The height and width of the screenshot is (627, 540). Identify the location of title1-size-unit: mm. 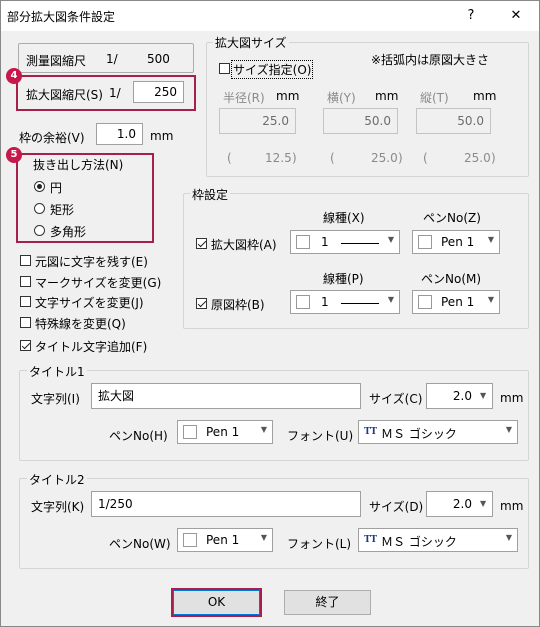
(512, 398).